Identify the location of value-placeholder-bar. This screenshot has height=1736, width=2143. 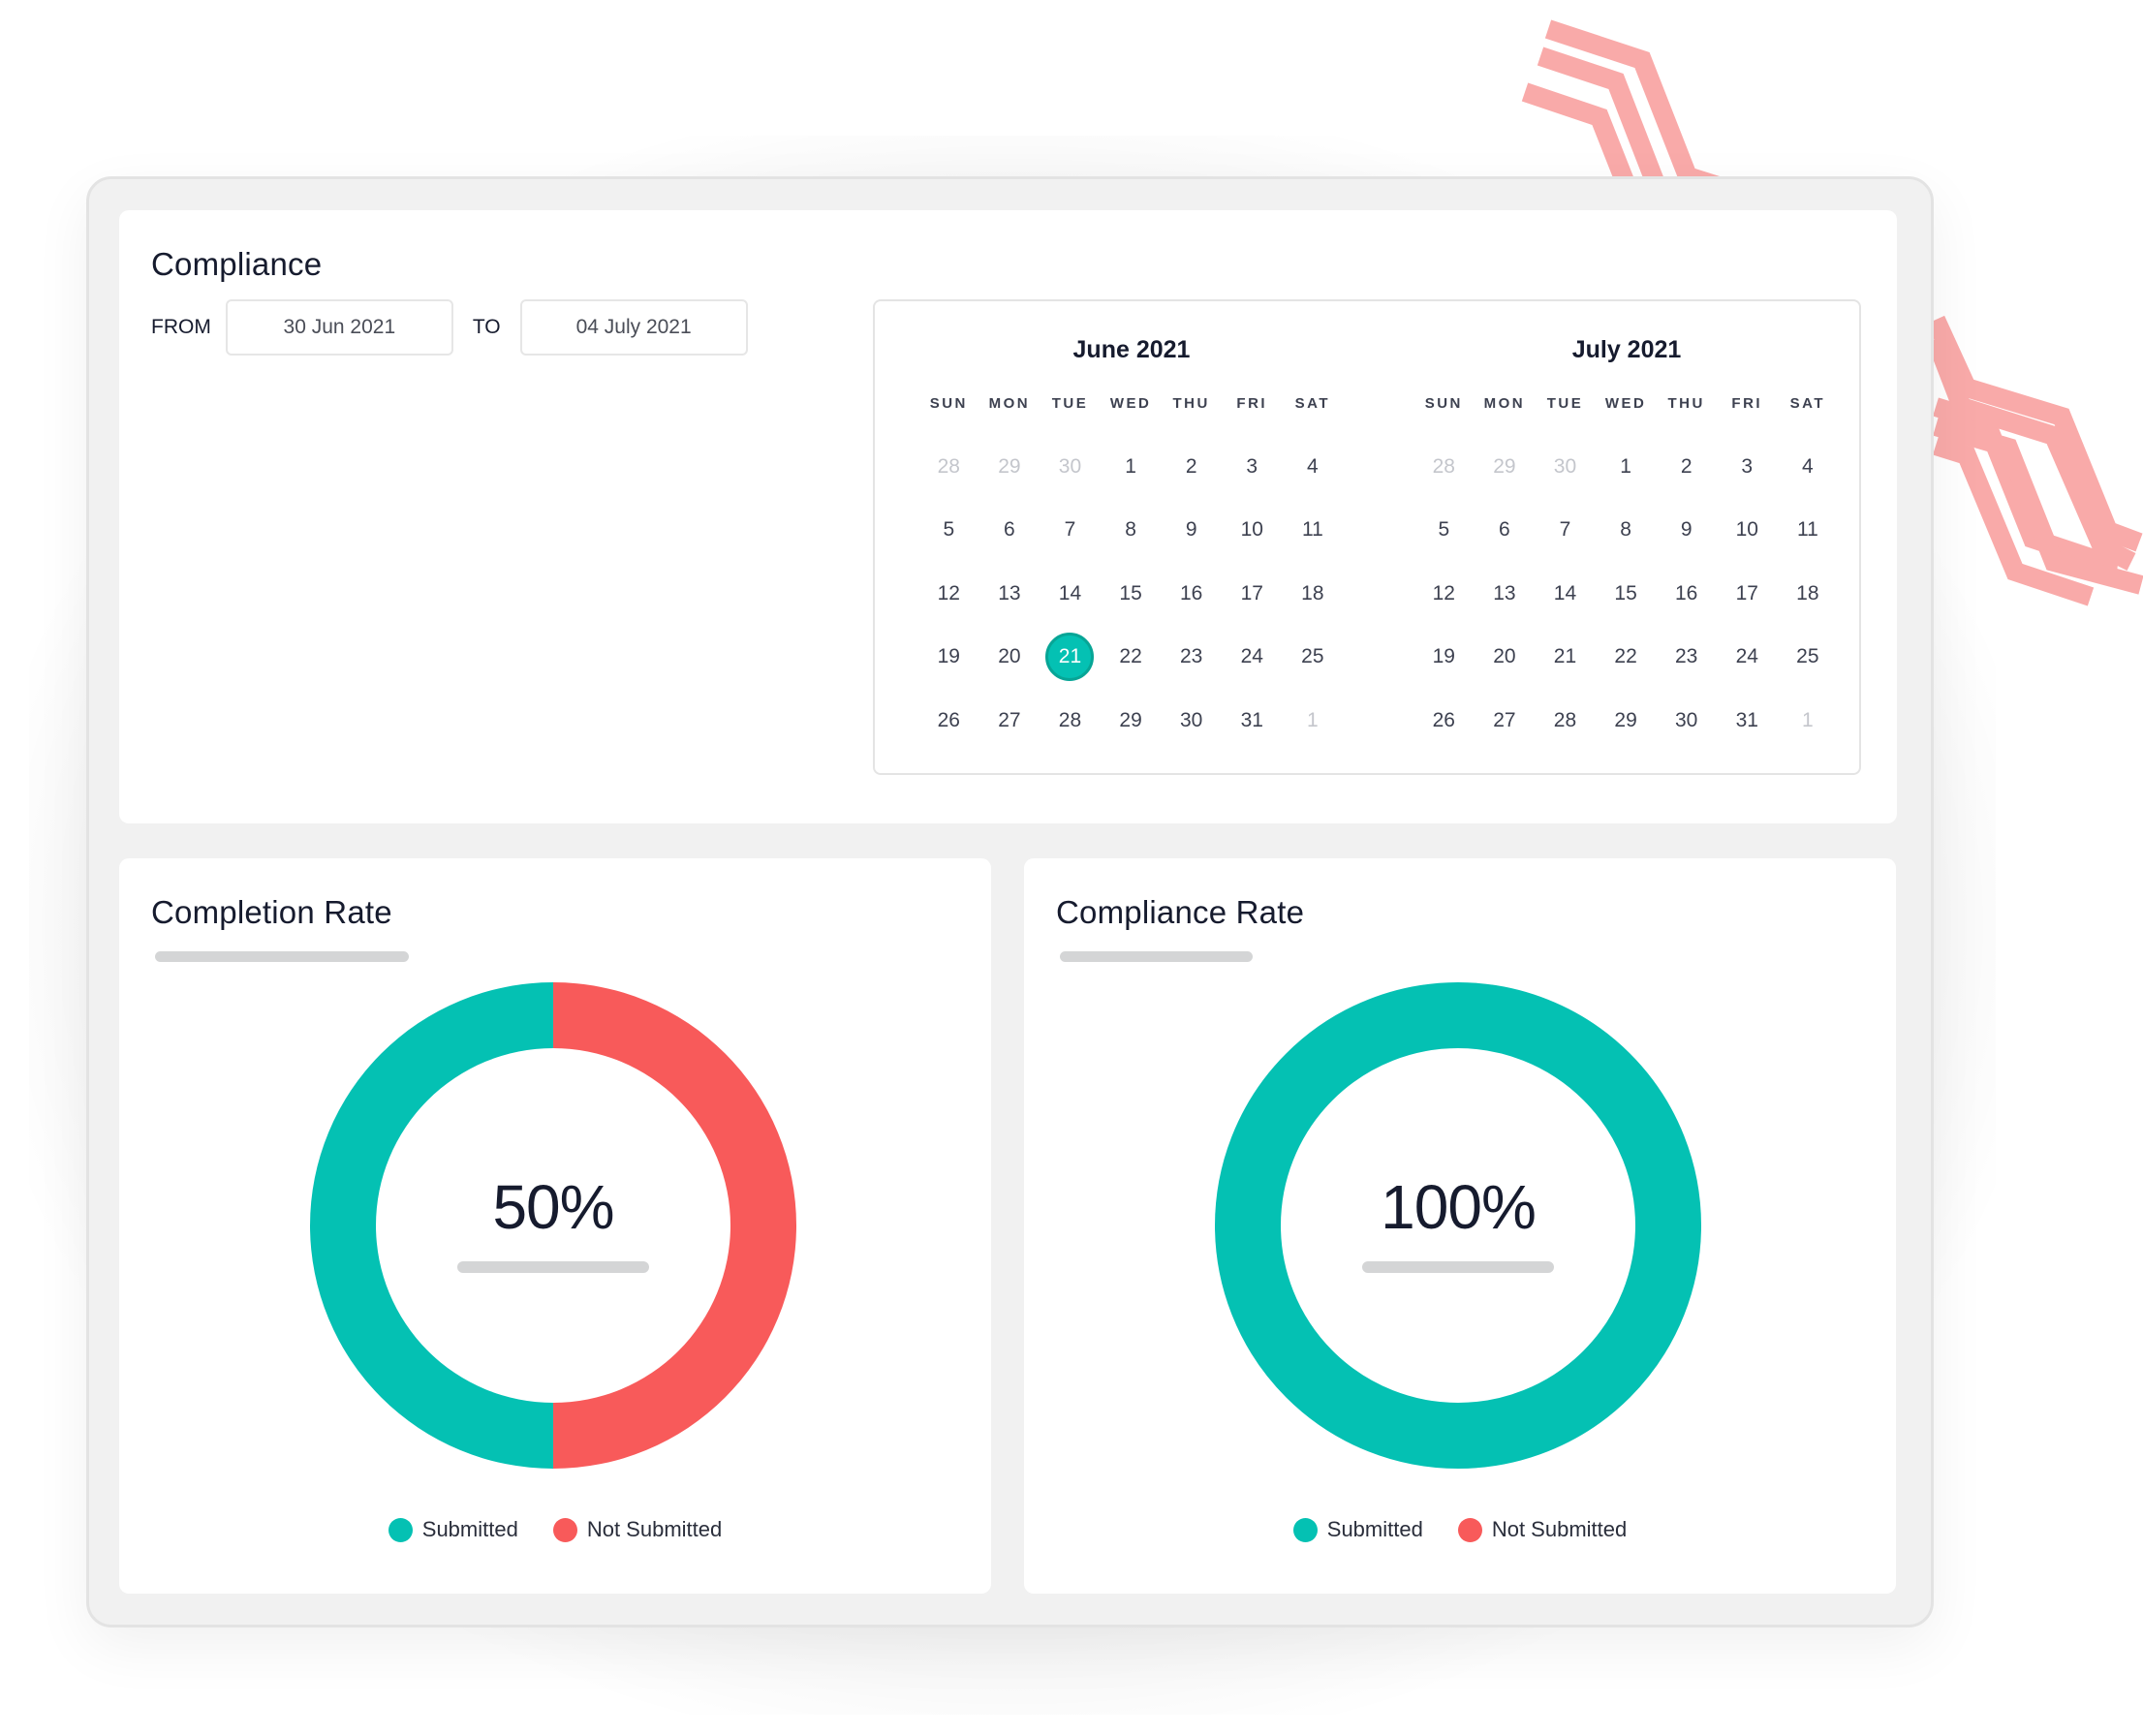
(1458, 1267).